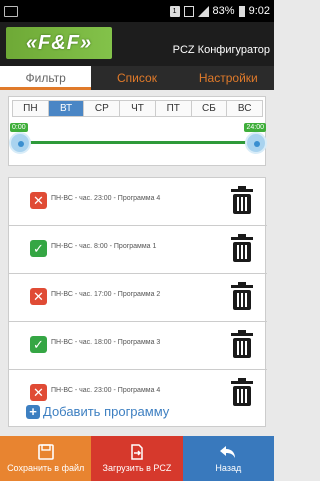 The height and width of the screenshot is (481, 320). What do you see at coordinates (228, 78) in the screenshot?
I see `tab-settings: Настройки` at bounding box center [228, 78].